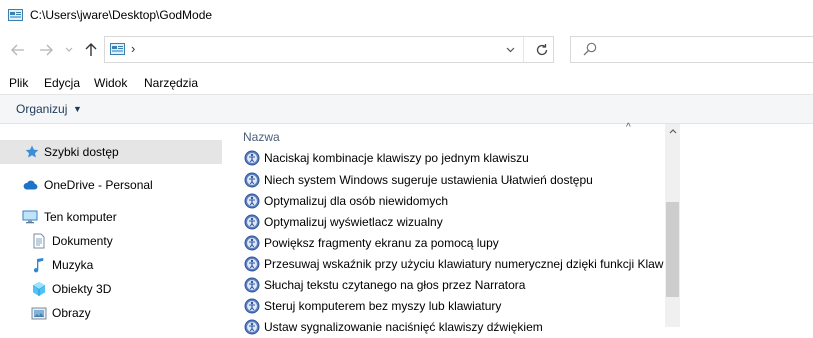  I want to click on cloud-icon, so click(30, 185).